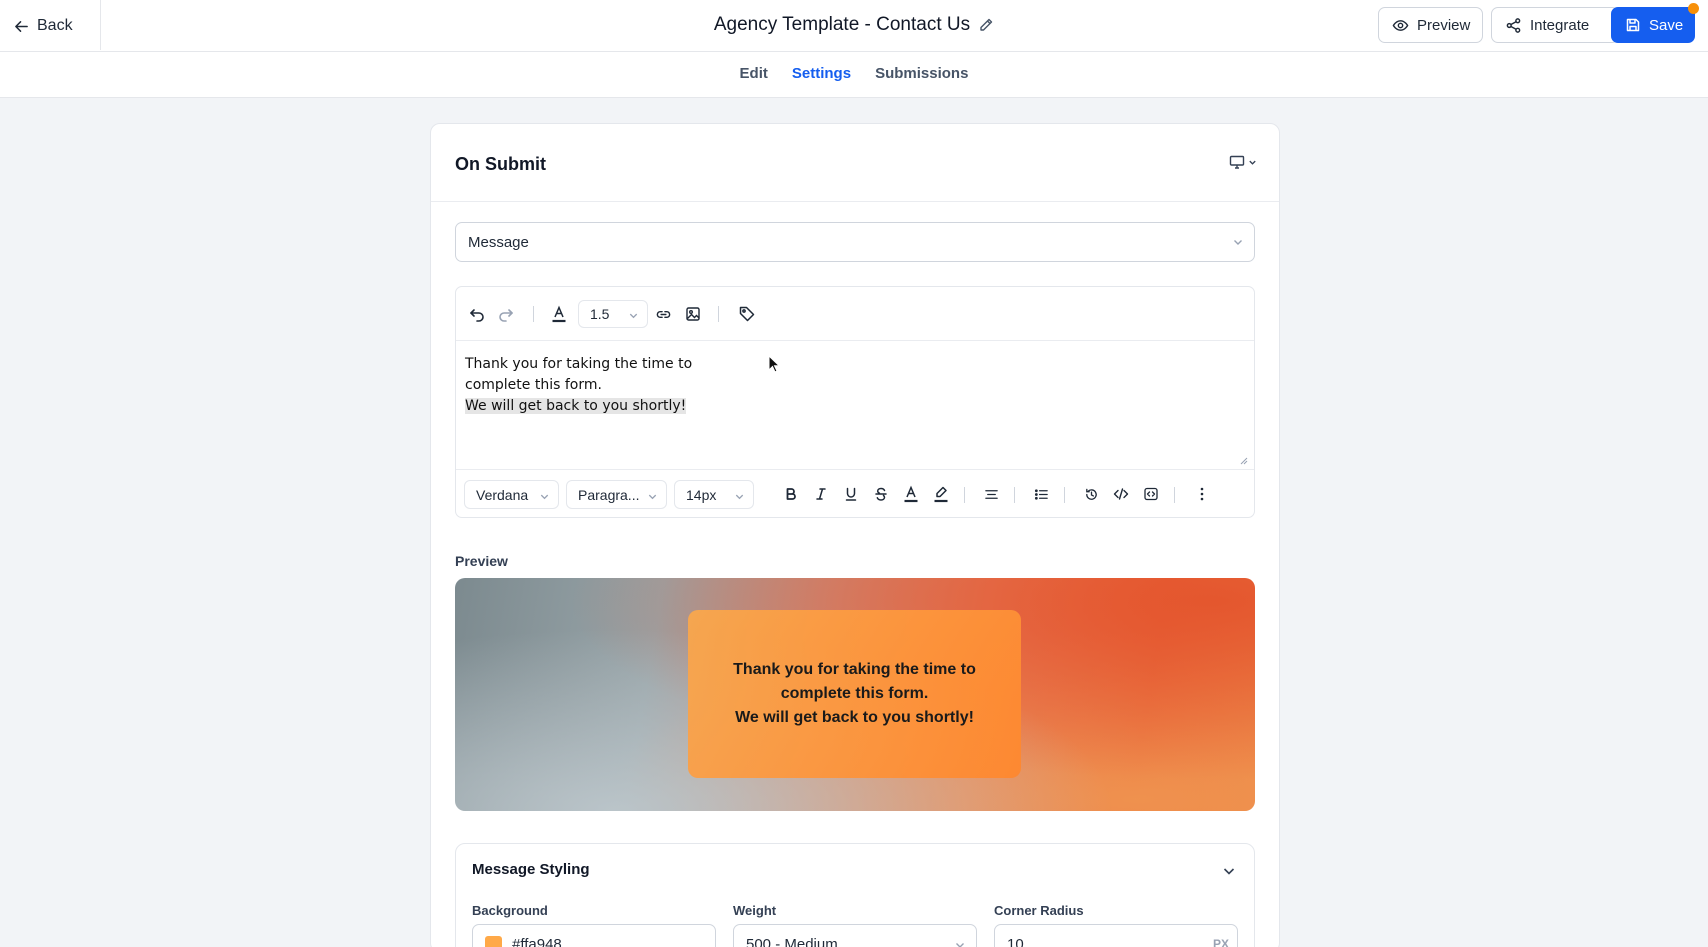 This screenshot has height=947, width=1708. I want to click on form-title-text: Agency Template - Contact Us, so click(842, 24).